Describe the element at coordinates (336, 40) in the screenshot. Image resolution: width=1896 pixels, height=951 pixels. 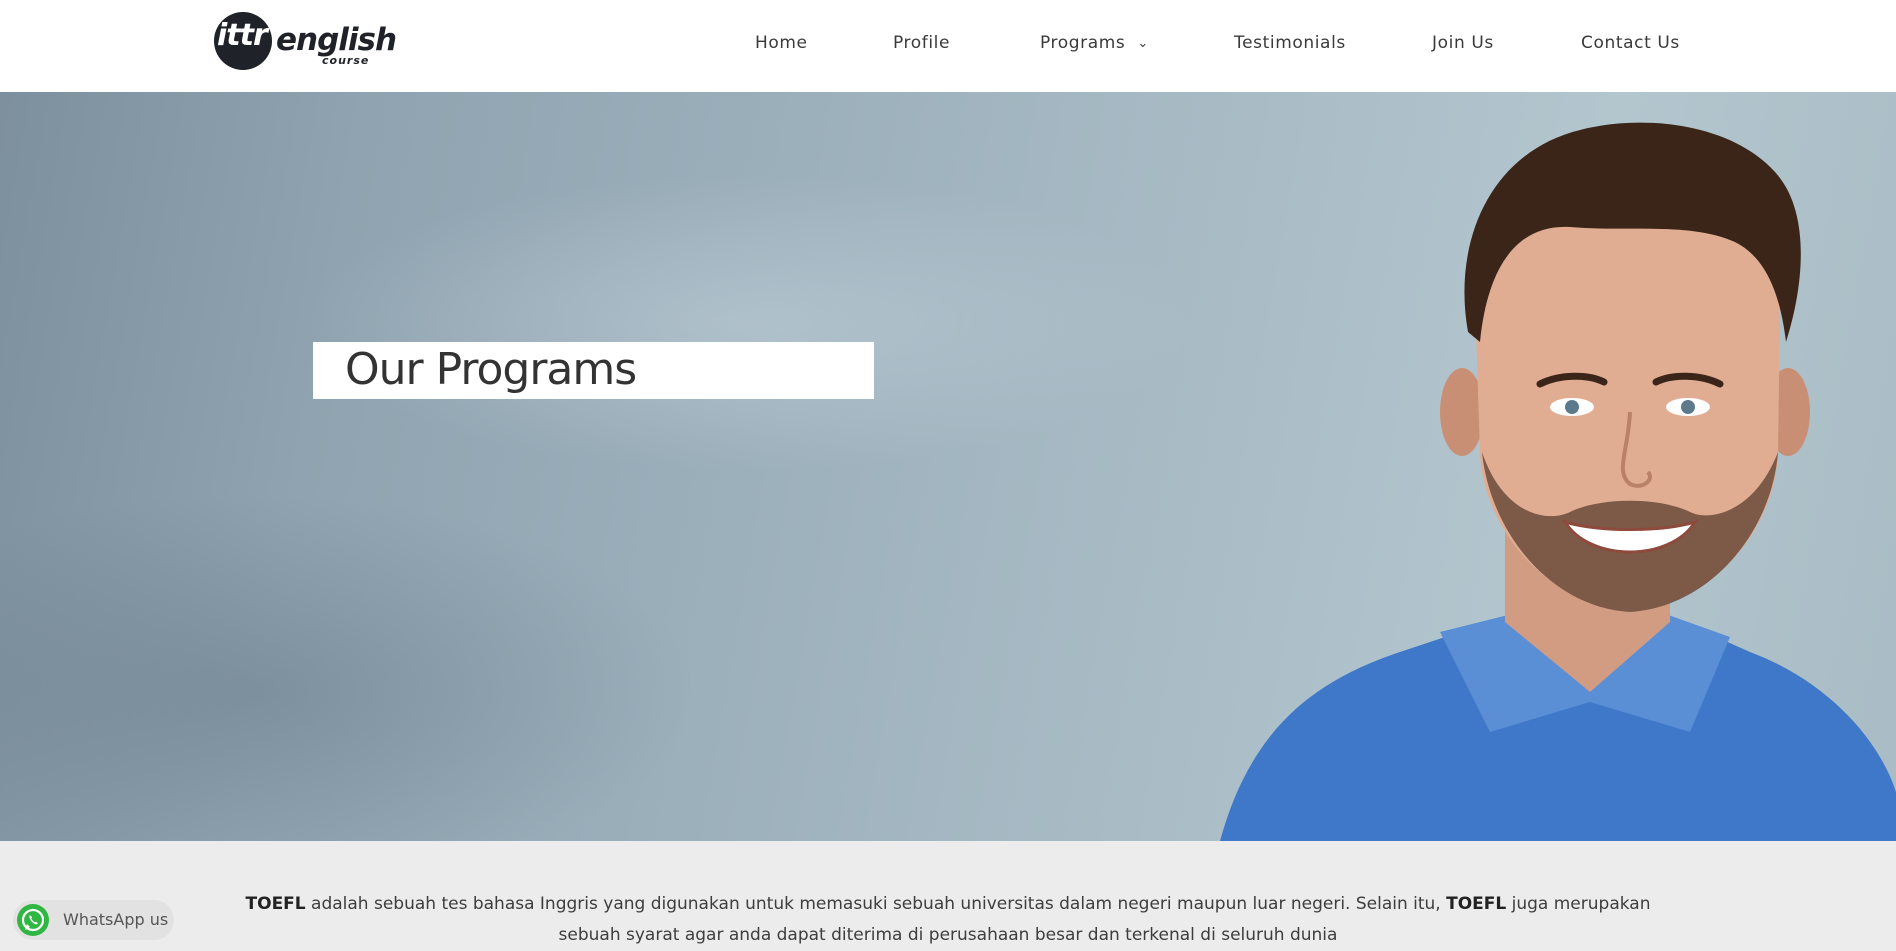
I see `logo-wordmark: english` at that location.